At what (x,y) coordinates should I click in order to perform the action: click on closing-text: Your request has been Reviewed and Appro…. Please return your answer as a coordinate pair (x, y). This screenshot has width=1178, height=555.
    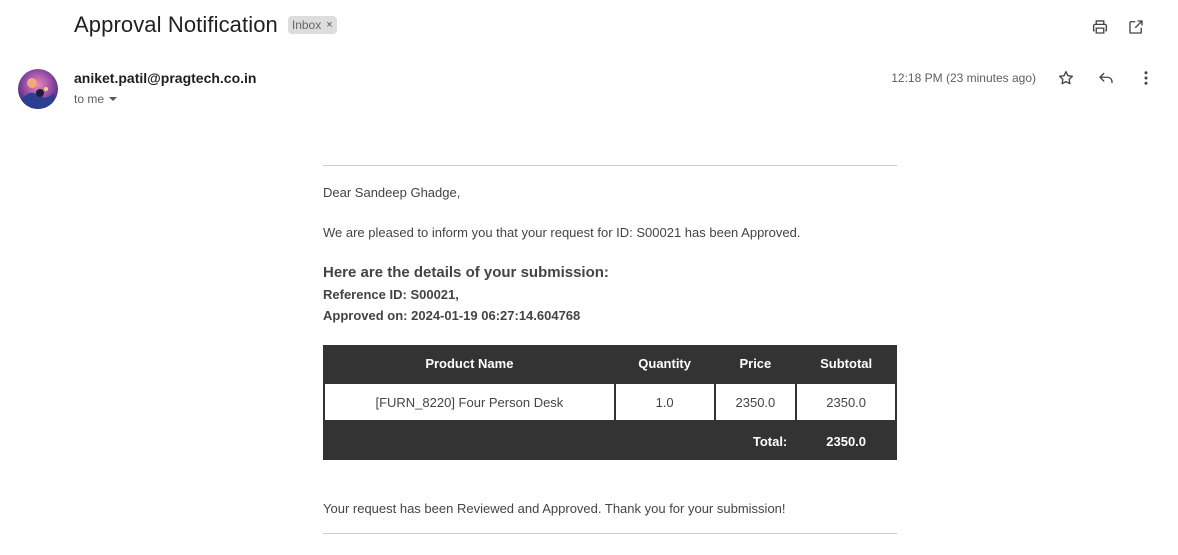
    Looking at the image, I should click on (554, 508).